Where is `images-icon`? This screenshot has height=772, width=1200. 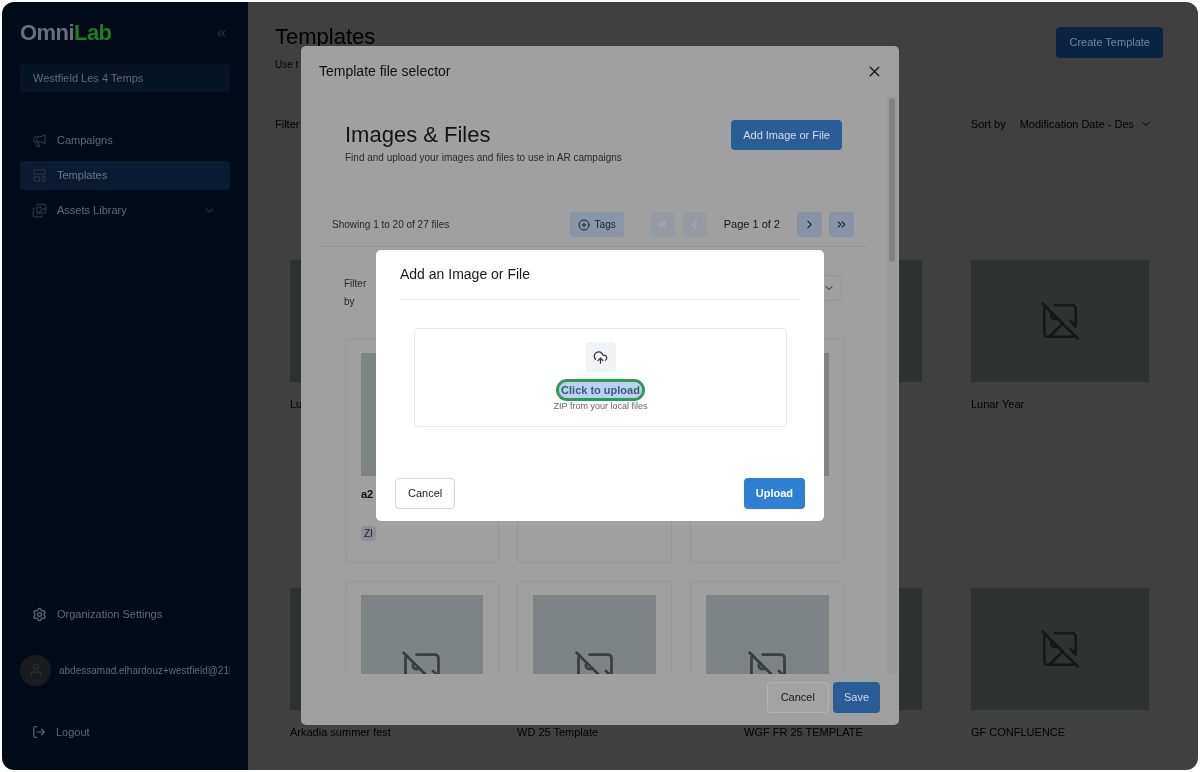 images-icon is located at coordinates (39, 210).